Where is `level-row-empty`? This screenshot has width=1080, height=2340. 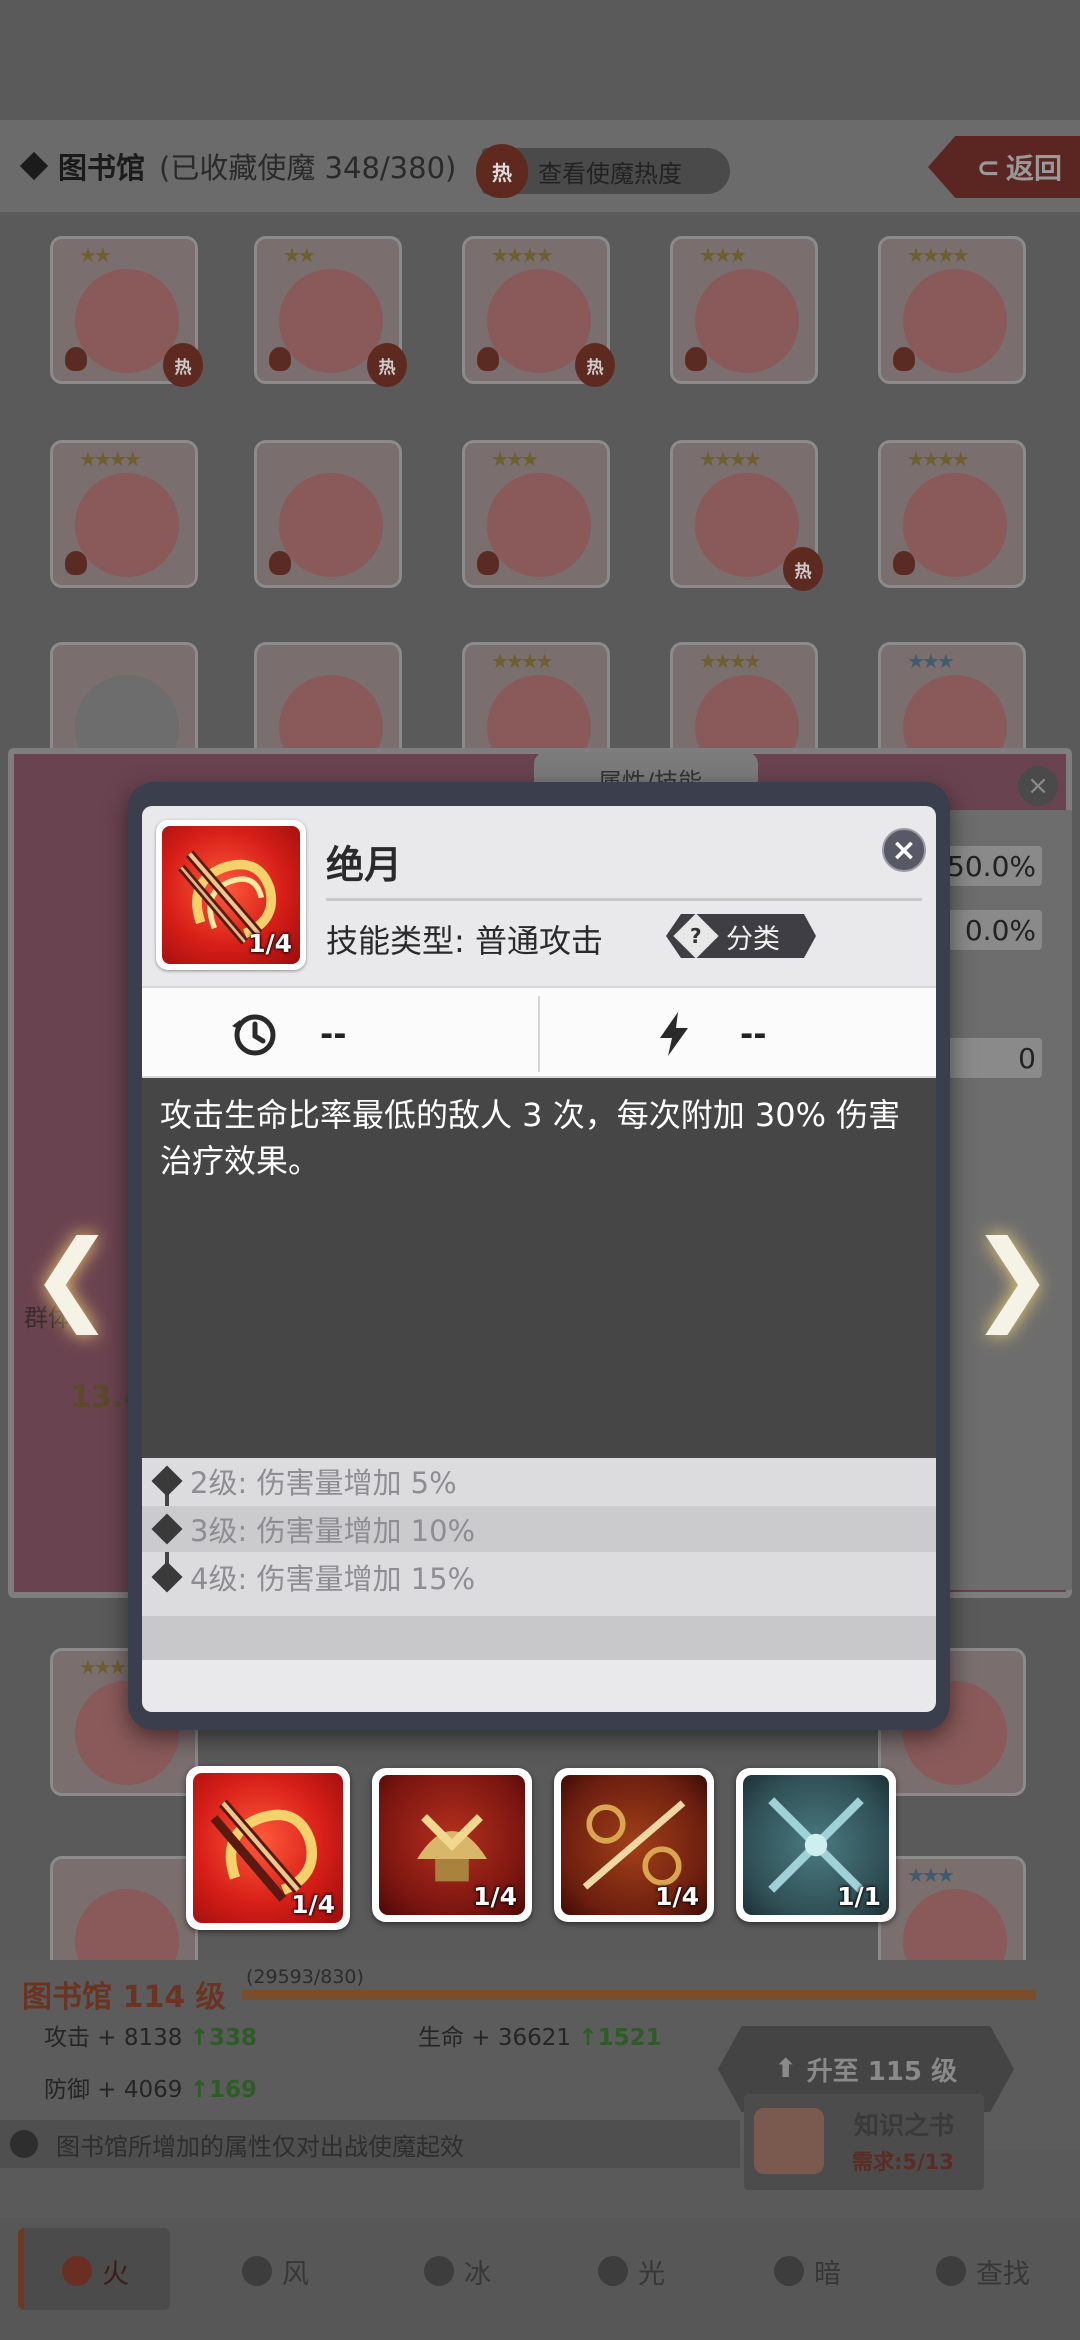 level-row-empty is located at coordinates (539, 1638).